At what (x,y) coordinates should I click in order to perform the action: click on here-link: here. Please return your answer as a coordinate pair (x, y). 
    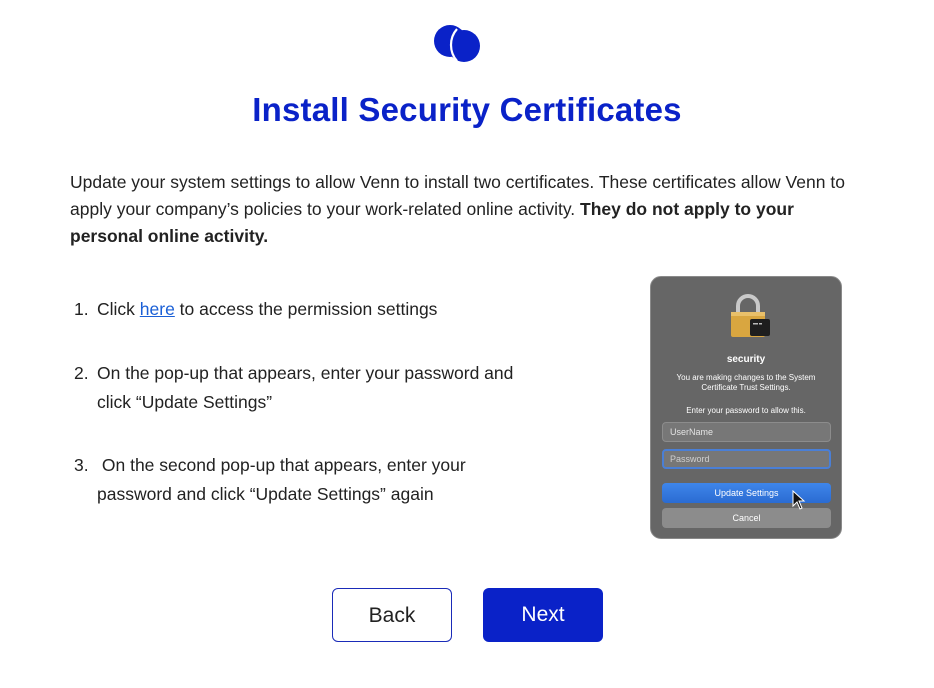
    Looking at the image, I should click on (157, 309).